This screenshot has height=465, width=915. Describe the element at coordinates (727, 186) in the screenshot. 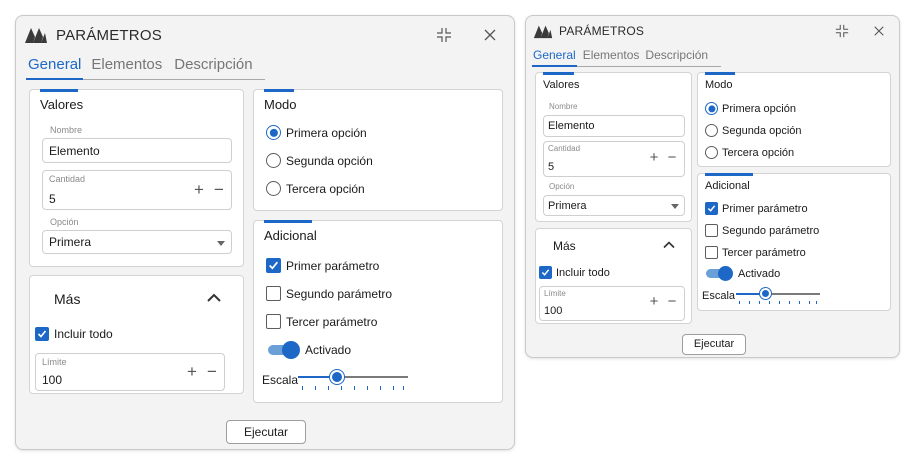

I see `adicional-title: Adicional` at that location.